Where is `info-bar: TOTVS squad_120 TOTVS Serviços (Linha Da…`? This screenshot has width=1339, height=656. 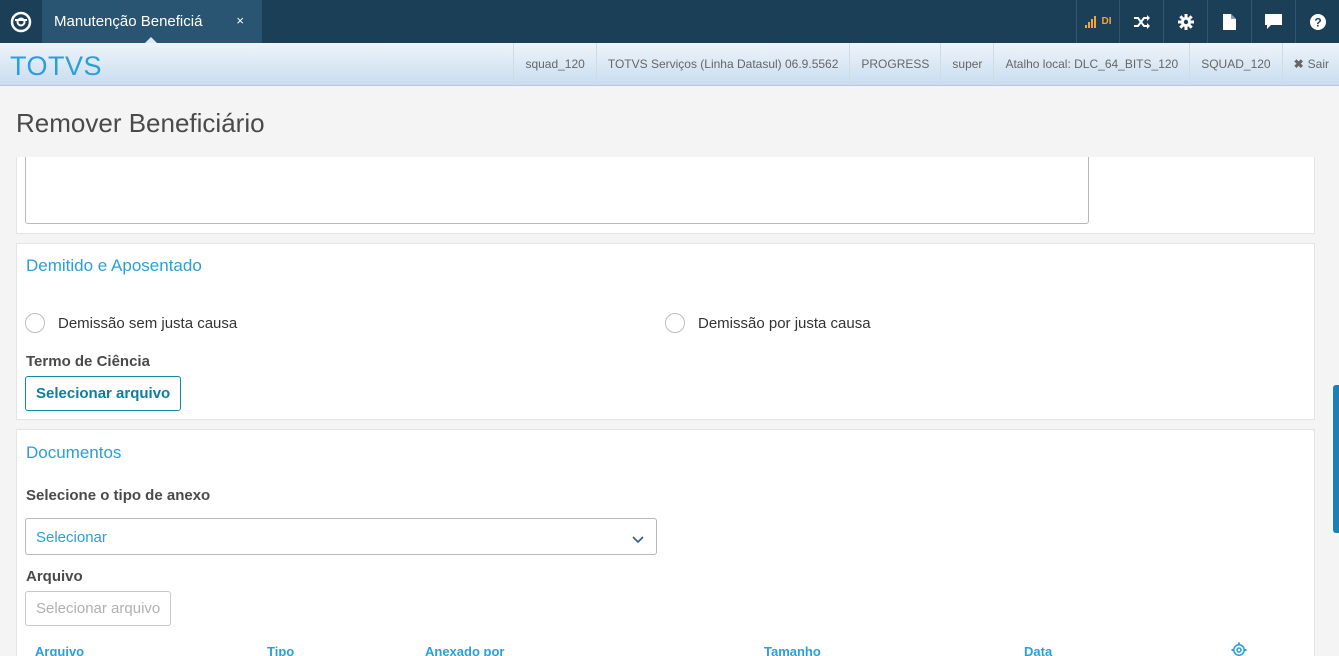 info-bar: TOTVS squad_120 TOTVS Serviços (Linha Da… is located at coordinates (669, 64).